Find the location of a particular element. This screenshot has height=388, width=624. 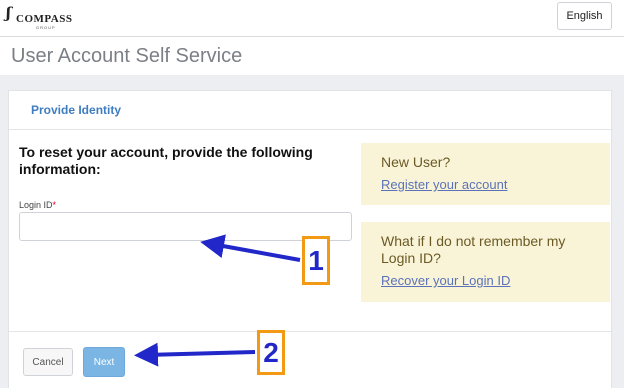

callout-number-2: 2 is located at coordinates (271, 352).